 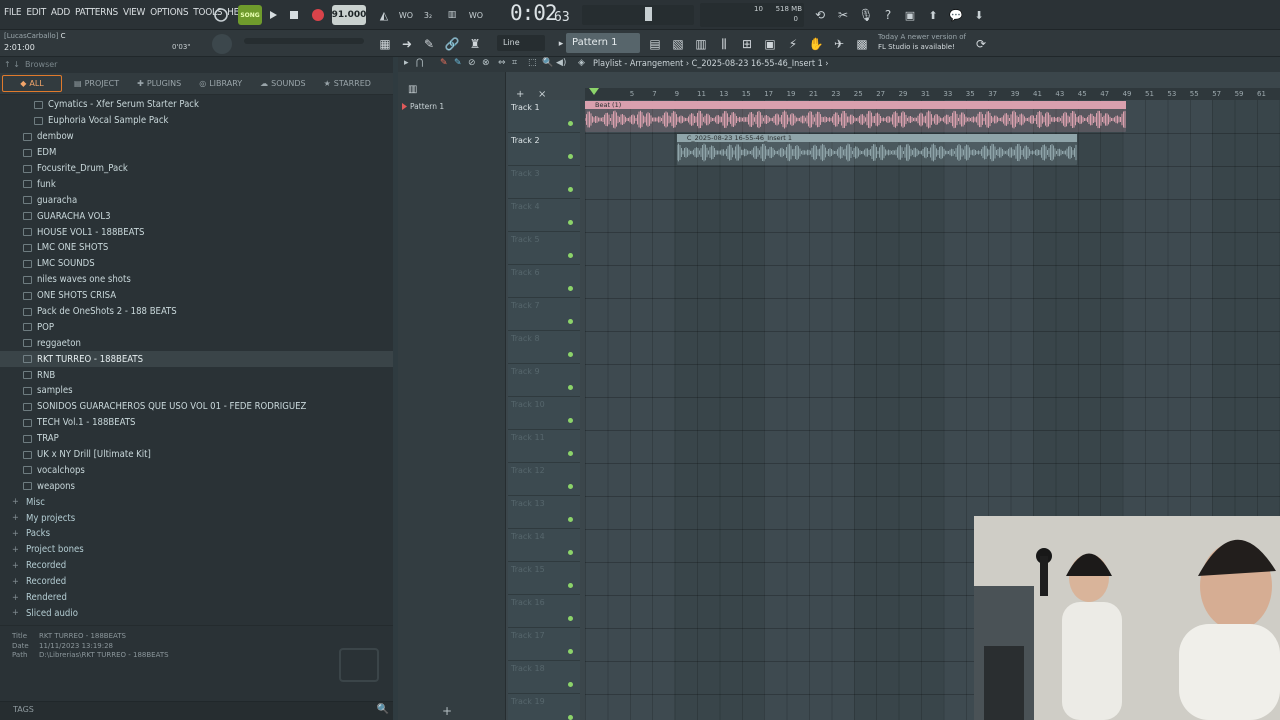 What do you see at coordinates (196, 248) in the screenshot?
I see `browser-item: LMC ONE SHOTS` at bounding box center [196, 248].